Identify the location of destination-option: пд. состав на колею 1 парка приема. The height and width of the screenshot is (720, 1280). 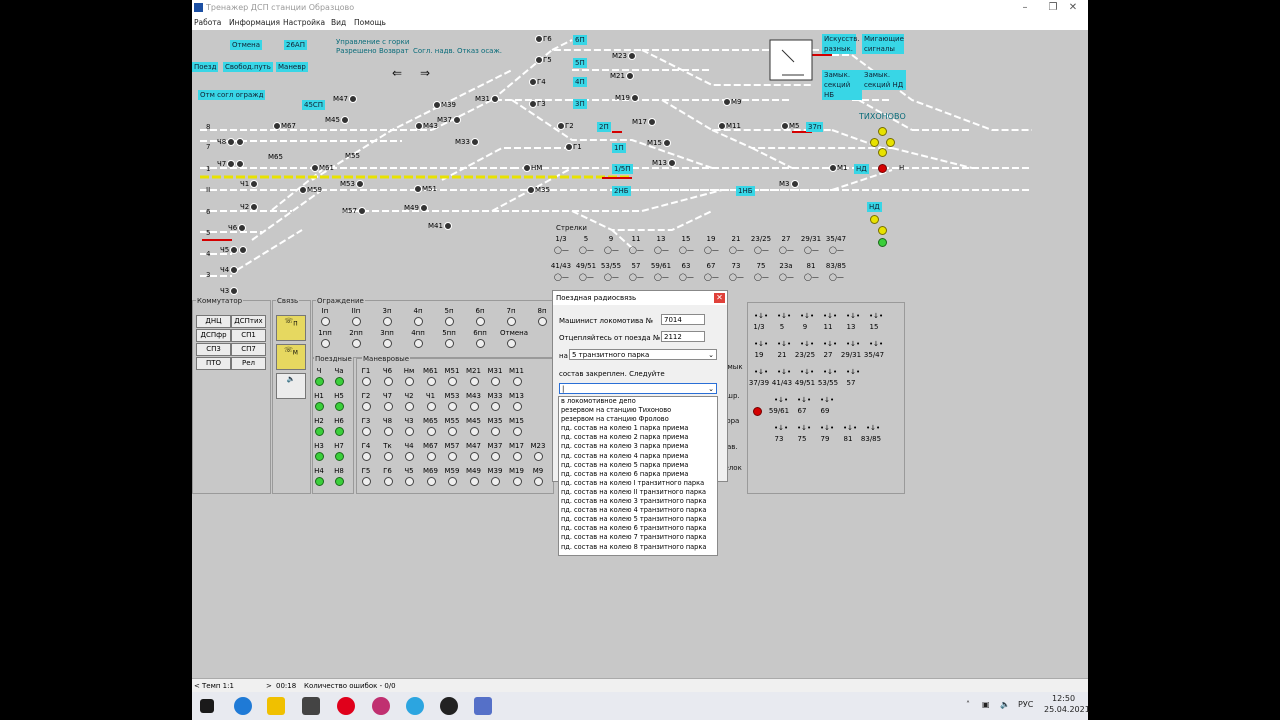
(638, 428).